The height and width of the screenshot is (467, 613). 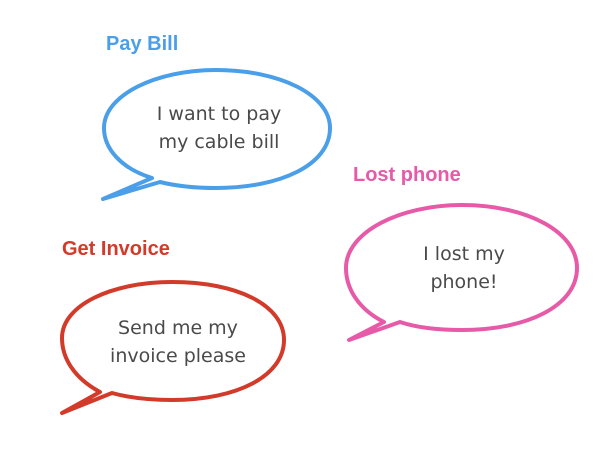 What do you see at coordinates (142, 44) in the screenshot?
I see `pay-bill-intent-label: Pay Bill` at bounding box center [142, 44].